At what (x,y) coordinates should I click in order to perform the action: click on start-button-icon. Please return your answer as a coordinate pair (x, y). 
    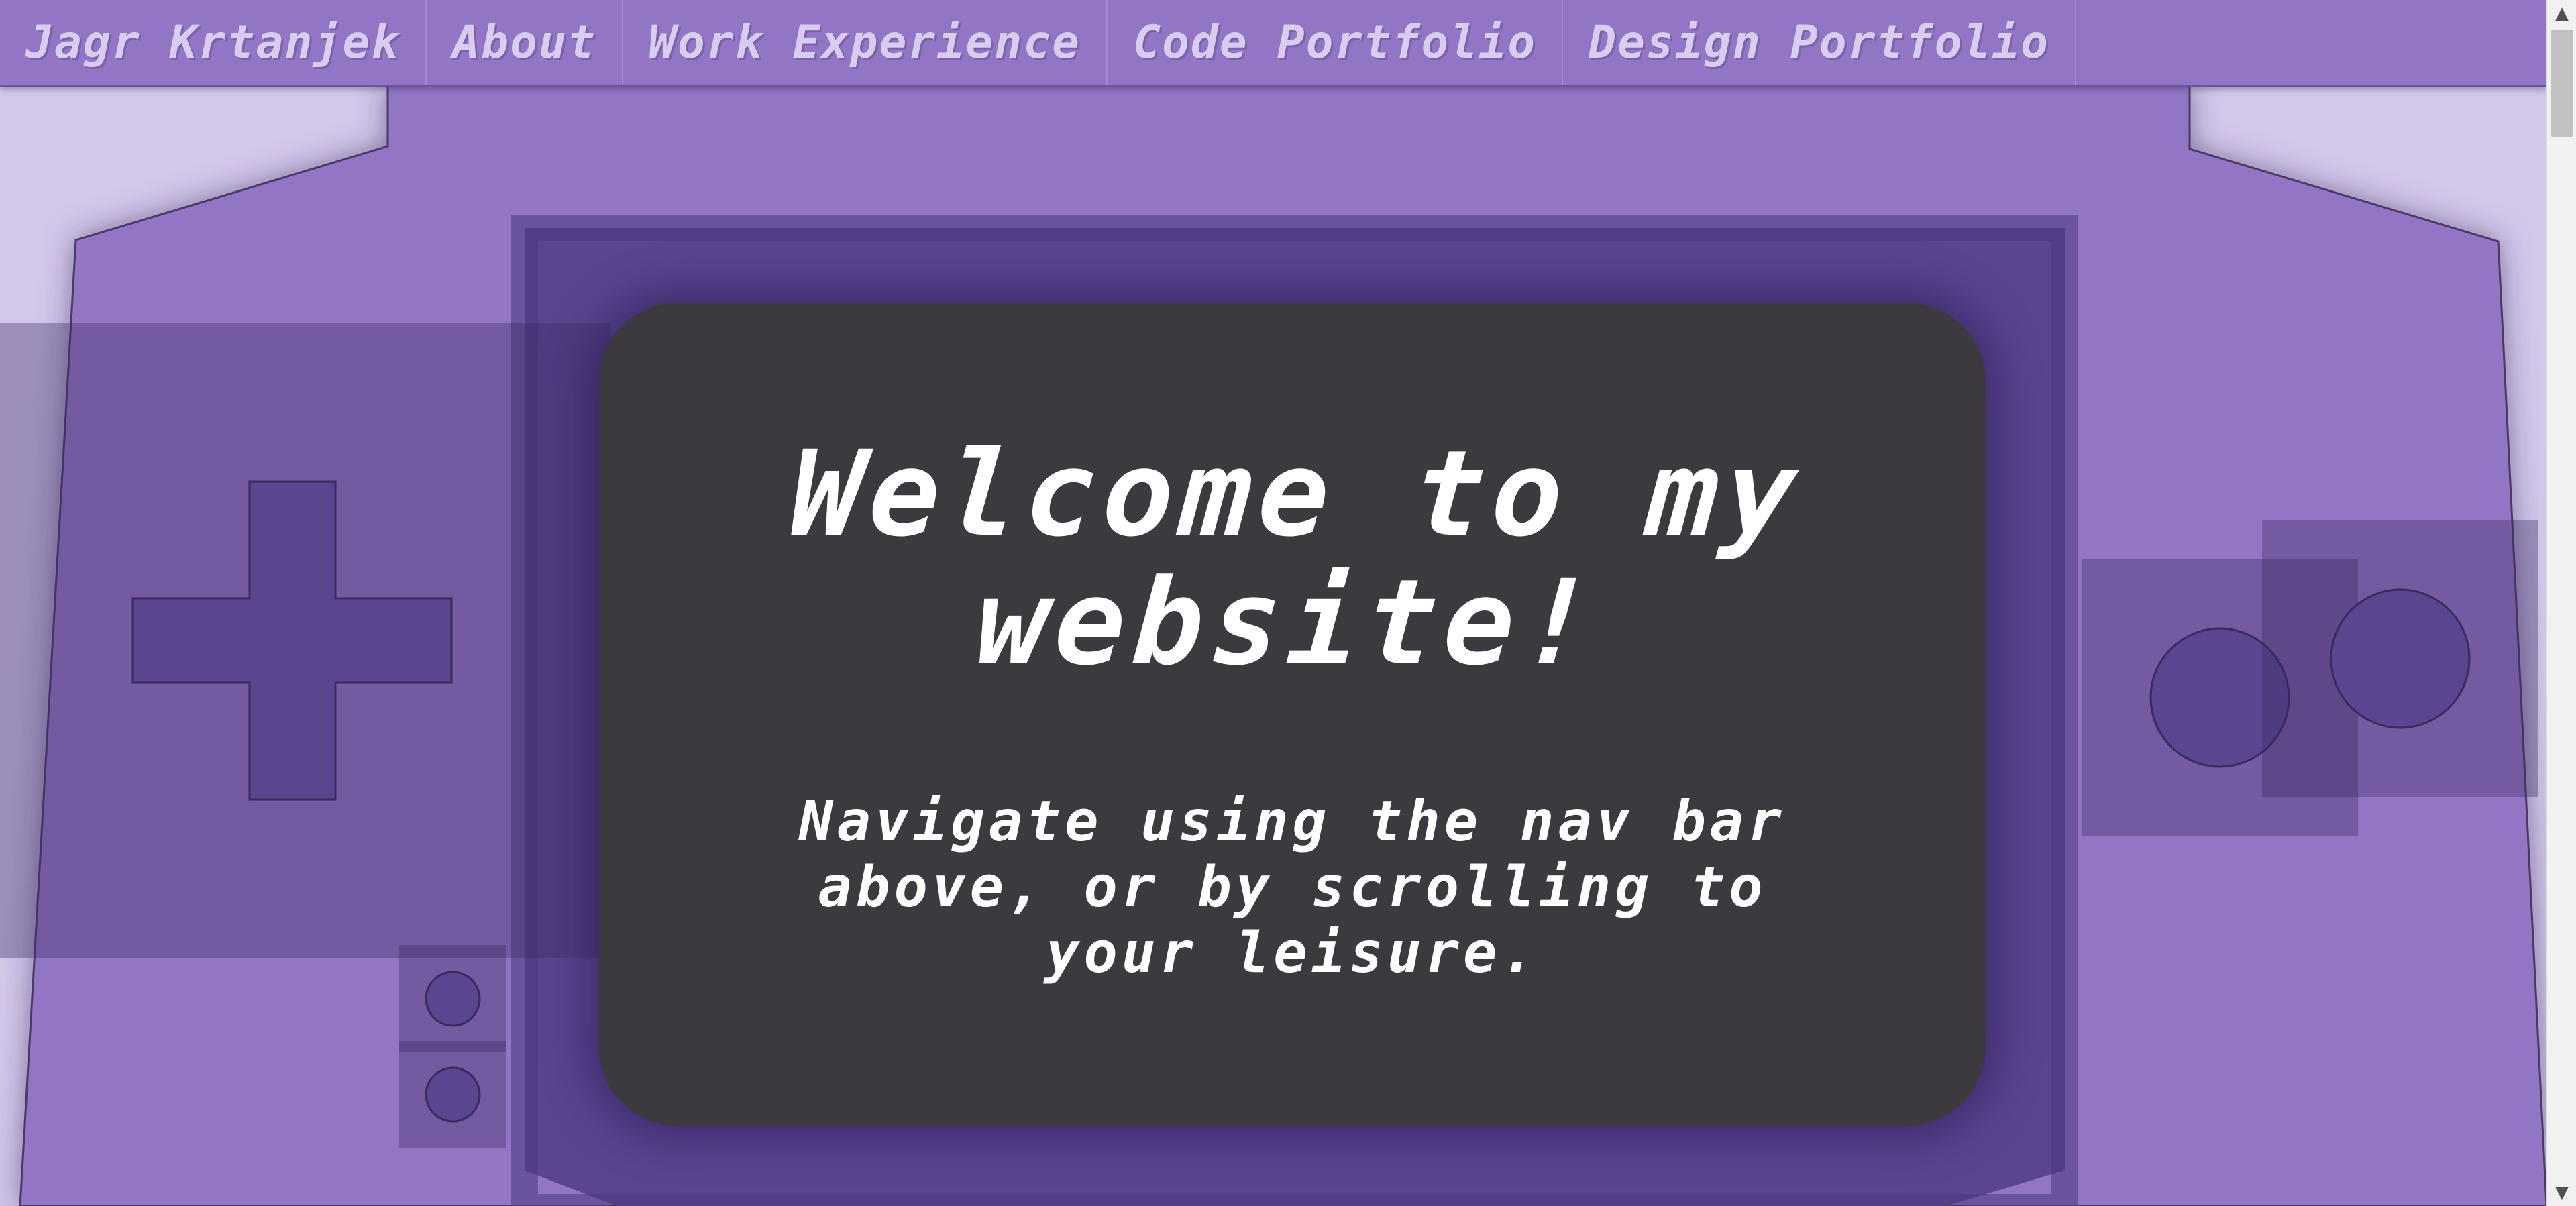
    Looking at the image, I should click on (453, 1094).